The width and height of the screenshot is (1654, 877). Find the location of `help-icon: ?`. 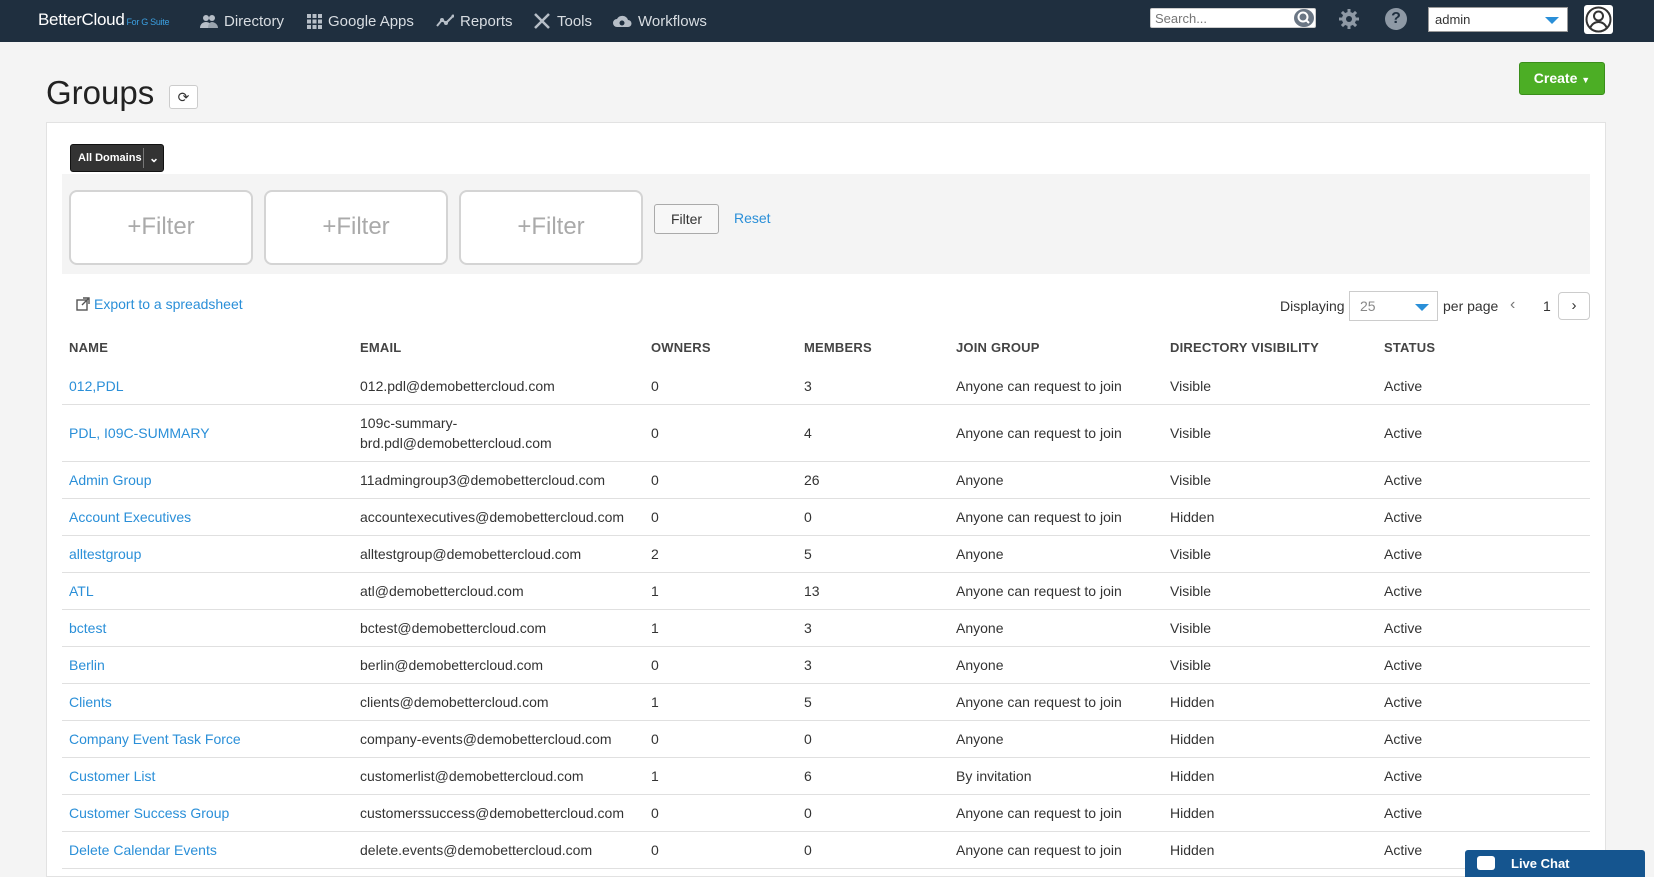

help-icon: ? is located at coordinates (1396, 19).